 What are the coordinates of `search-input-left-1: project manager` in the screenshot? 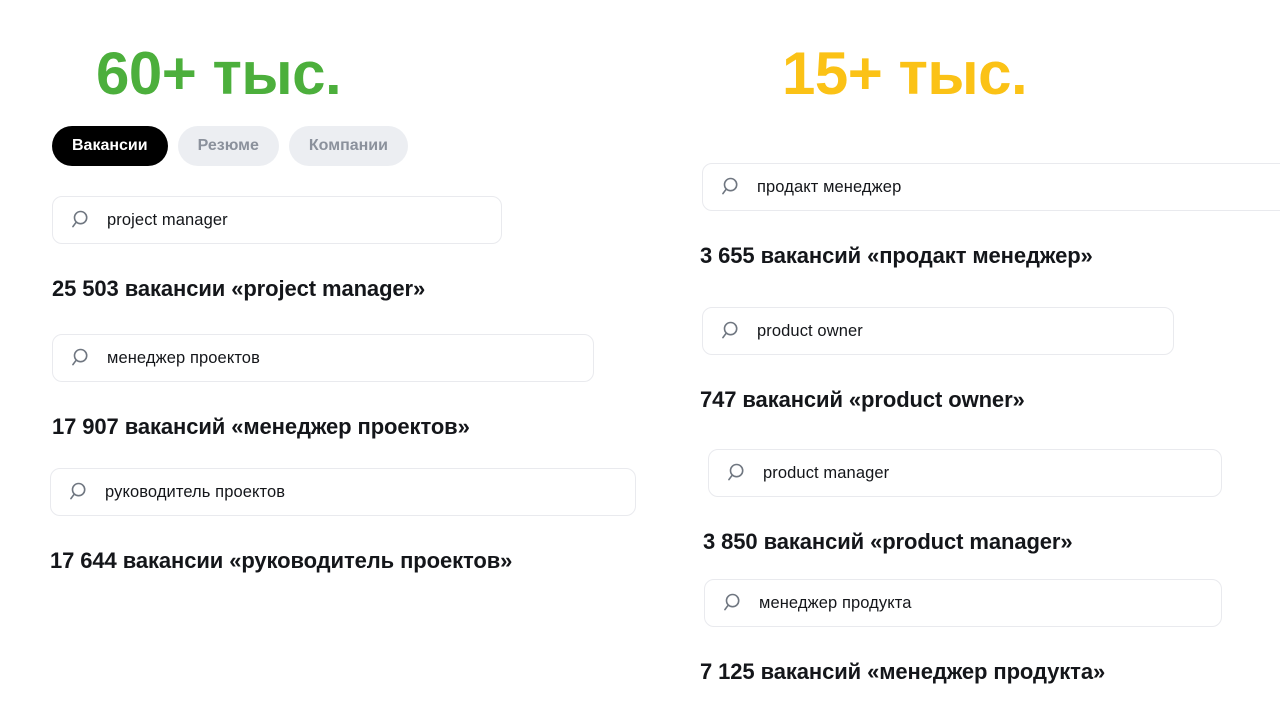 It's located at (277, 220).